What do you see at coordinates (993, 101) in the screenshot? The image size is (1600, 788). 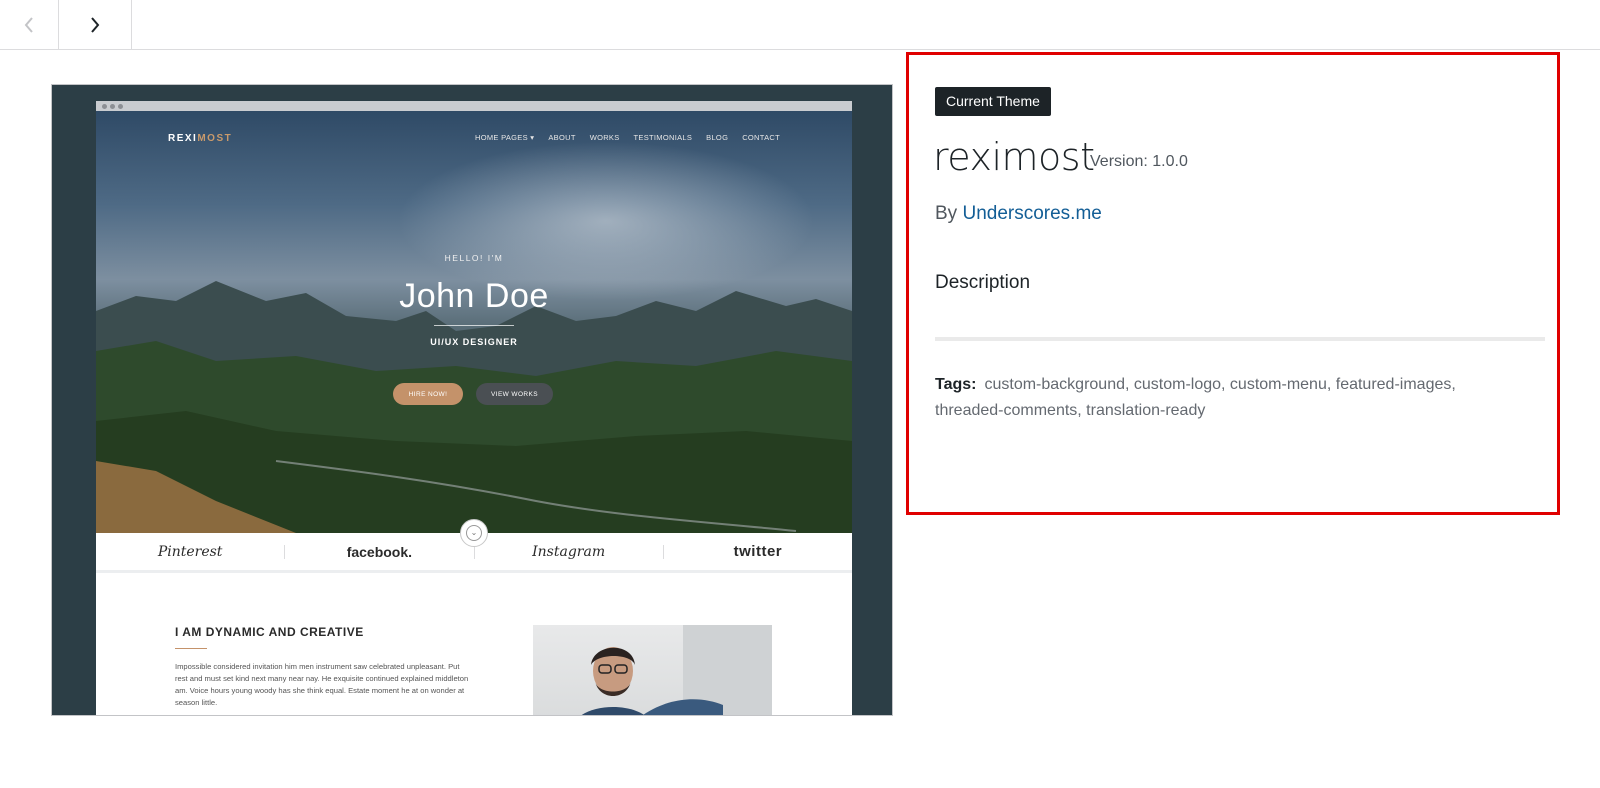 I see `current-theme-badge: Current Theme` at bounding box center [993, 101].